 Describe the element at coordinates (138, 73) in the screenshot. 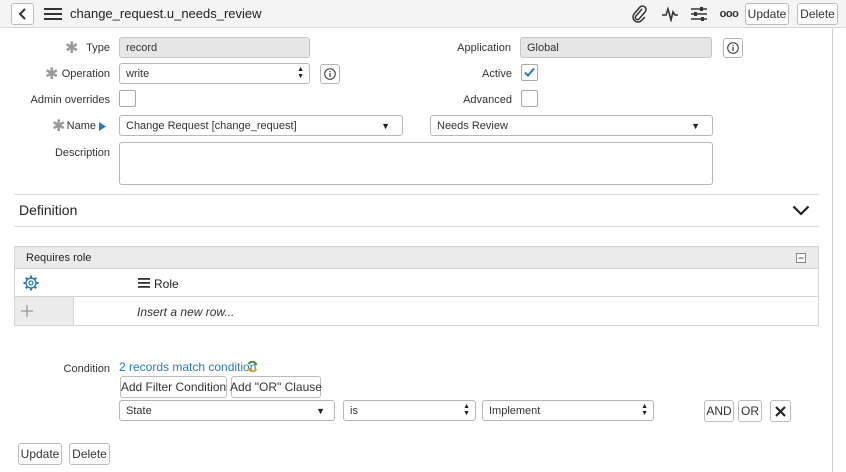

I see `operation-select-value: write` at that location.